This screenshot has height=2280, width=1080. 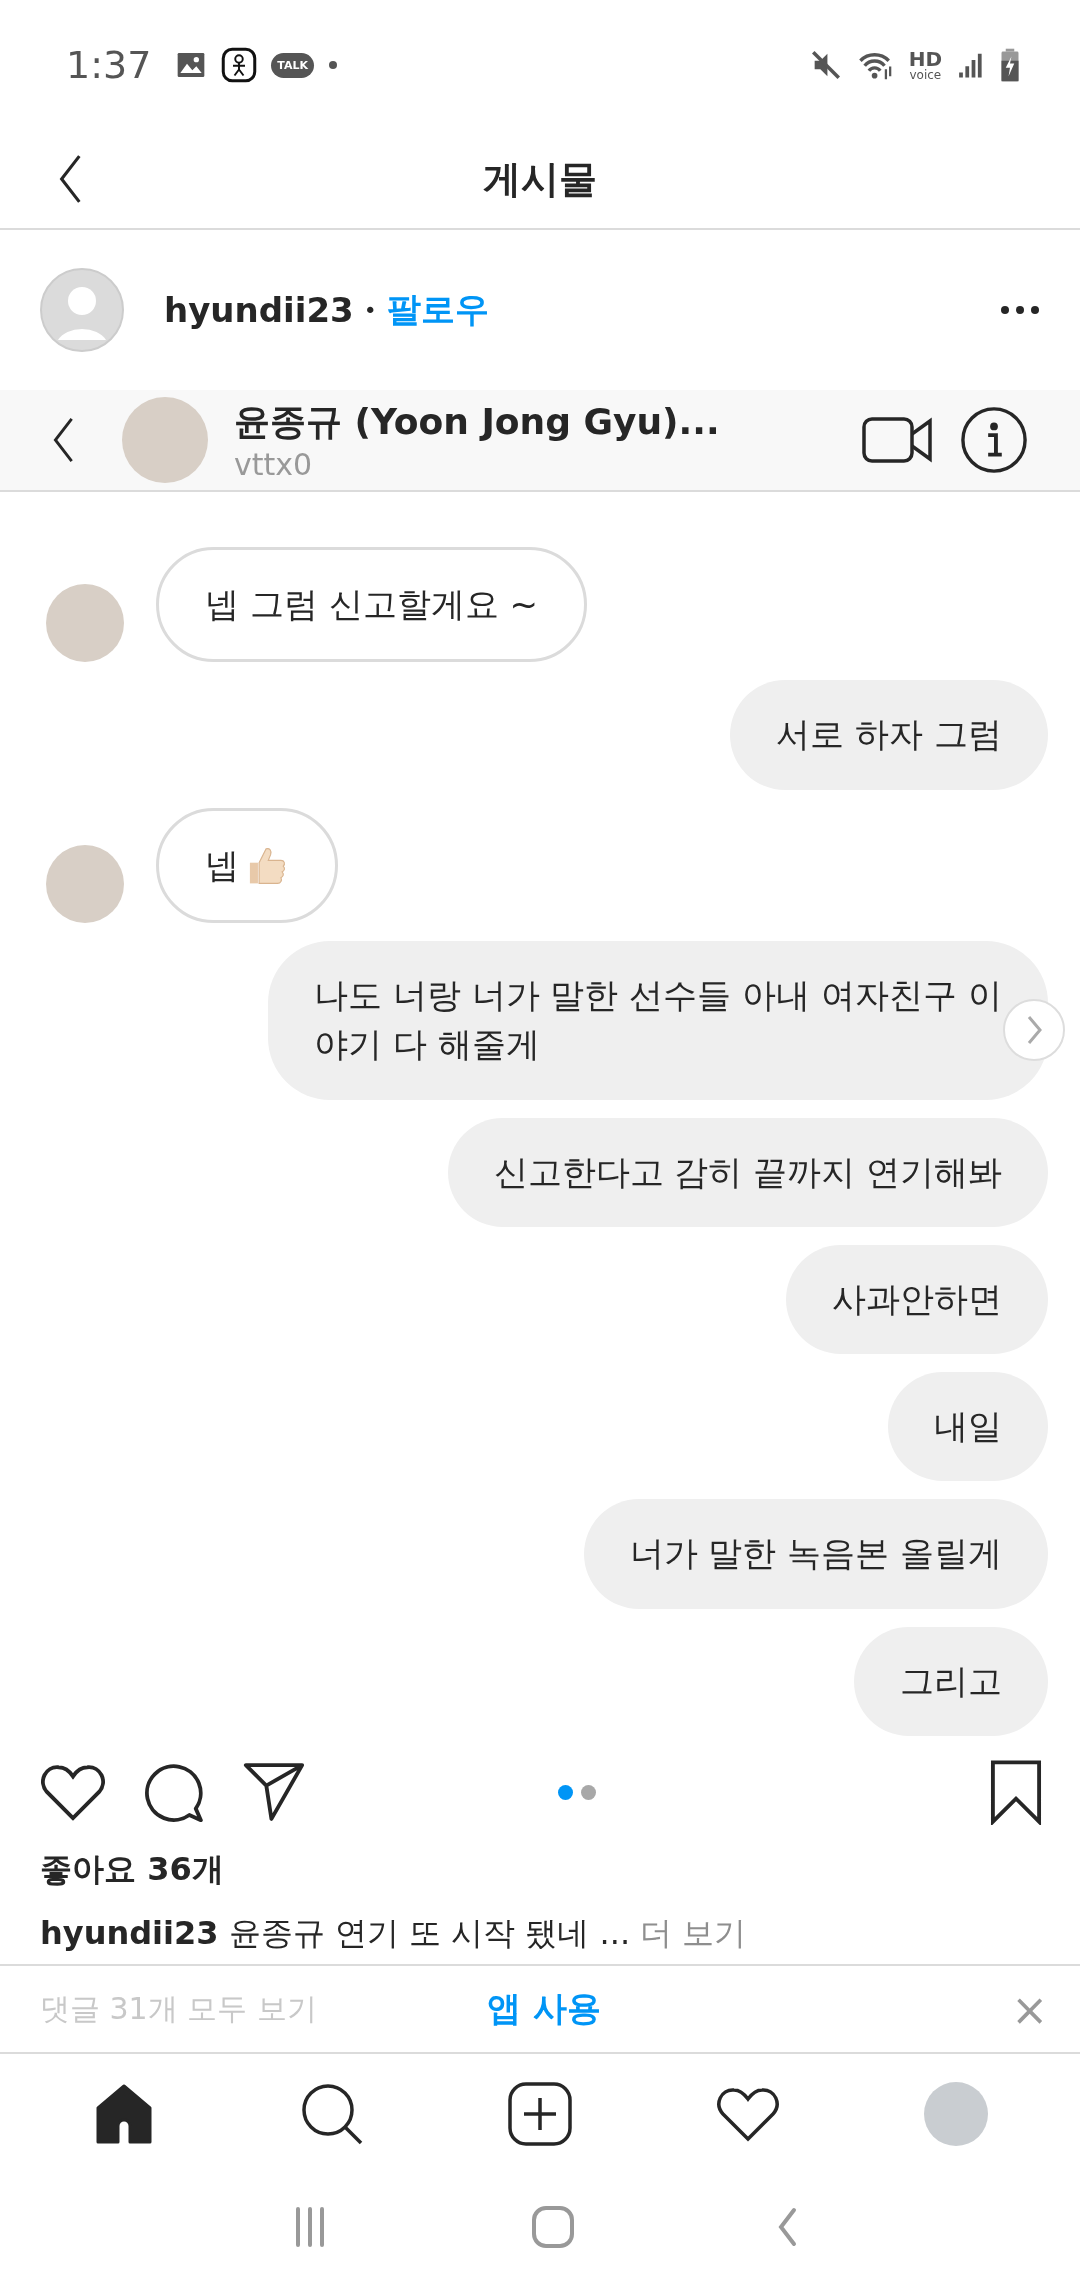 I want to click on follow-link: 팔로우, so click(x=437, y=310).